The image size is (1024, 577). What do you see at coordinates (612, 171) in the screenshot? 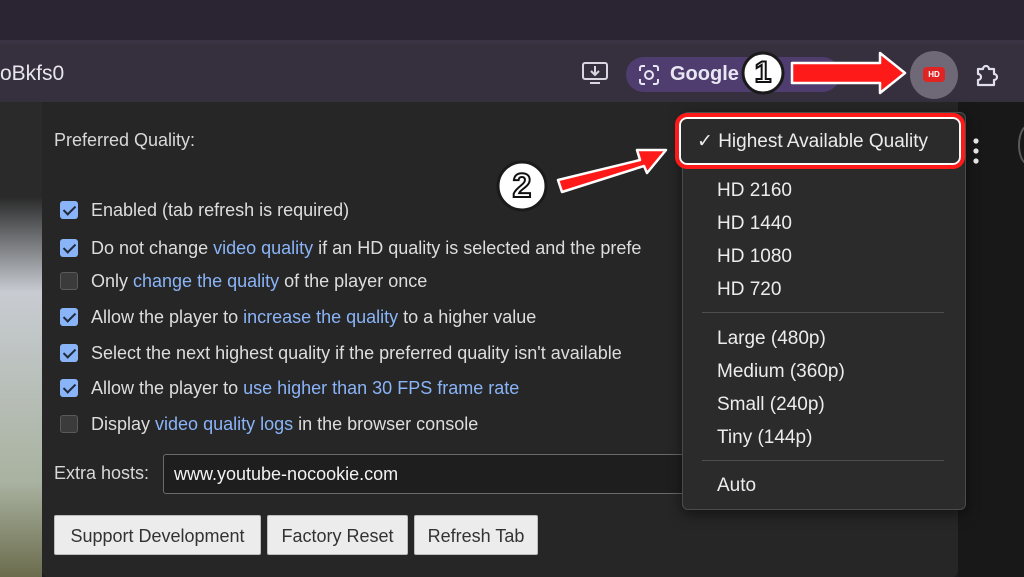
I see `arrow-2-icon` at bounding box center [612, 171].